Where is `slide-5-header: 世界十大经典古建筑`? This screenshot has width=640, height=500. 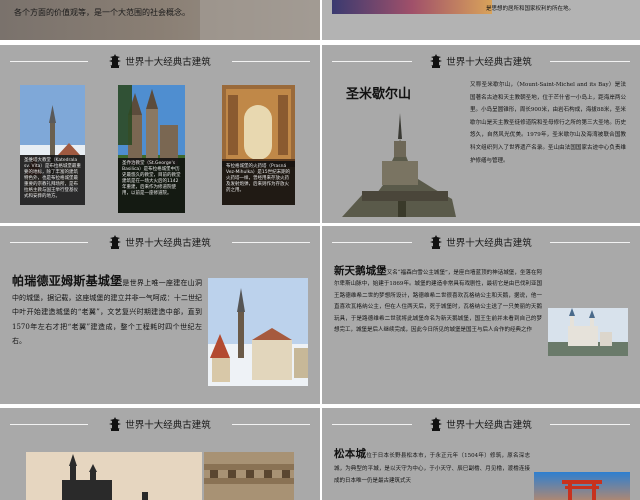
slide-5-header: 世界十大经典古建筑 is located at coordinates (160, 424).